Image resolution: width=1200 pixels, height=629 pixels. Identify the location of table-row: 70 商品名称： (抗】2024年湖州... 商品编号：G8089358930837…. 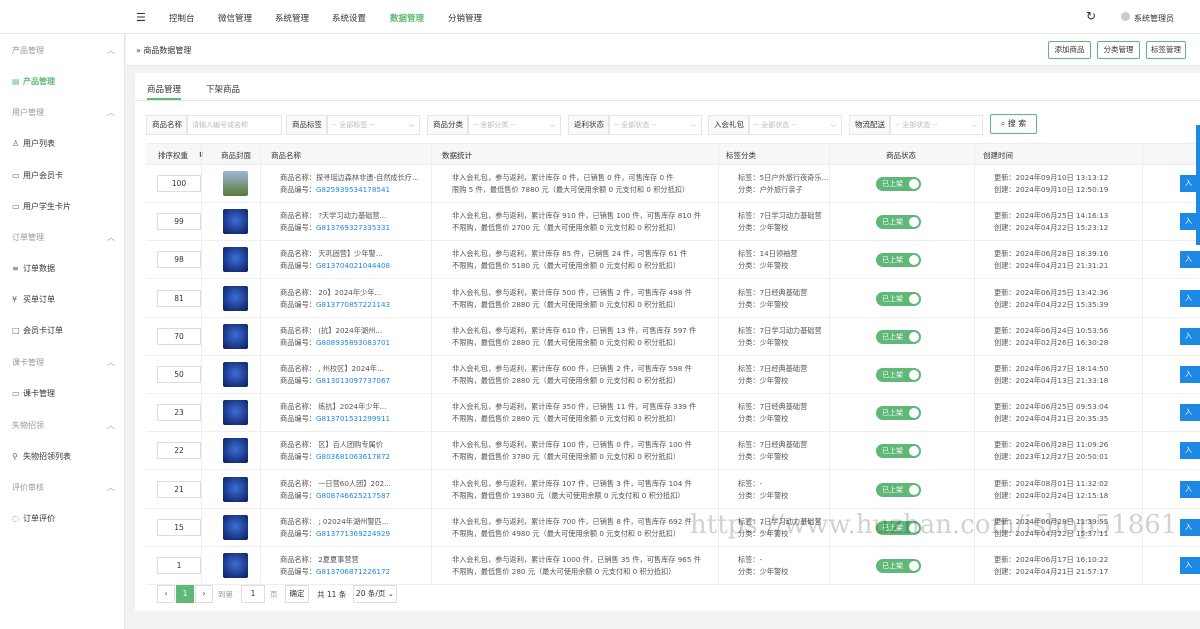
(673, 337).